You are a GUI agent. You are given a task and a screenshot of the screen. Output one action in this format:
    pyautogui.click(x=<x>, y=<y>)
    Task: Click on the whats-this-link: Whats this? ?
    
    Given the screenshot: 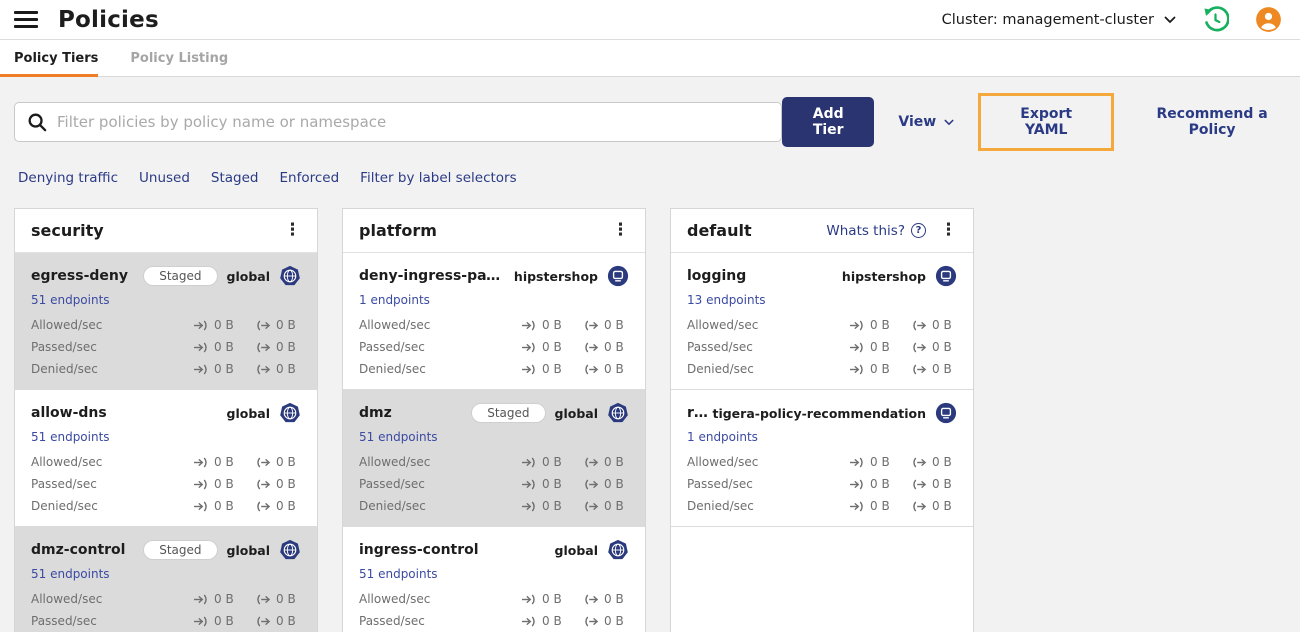 What is the action you would take?
    pyautogui.click(x=876, y=231)
    